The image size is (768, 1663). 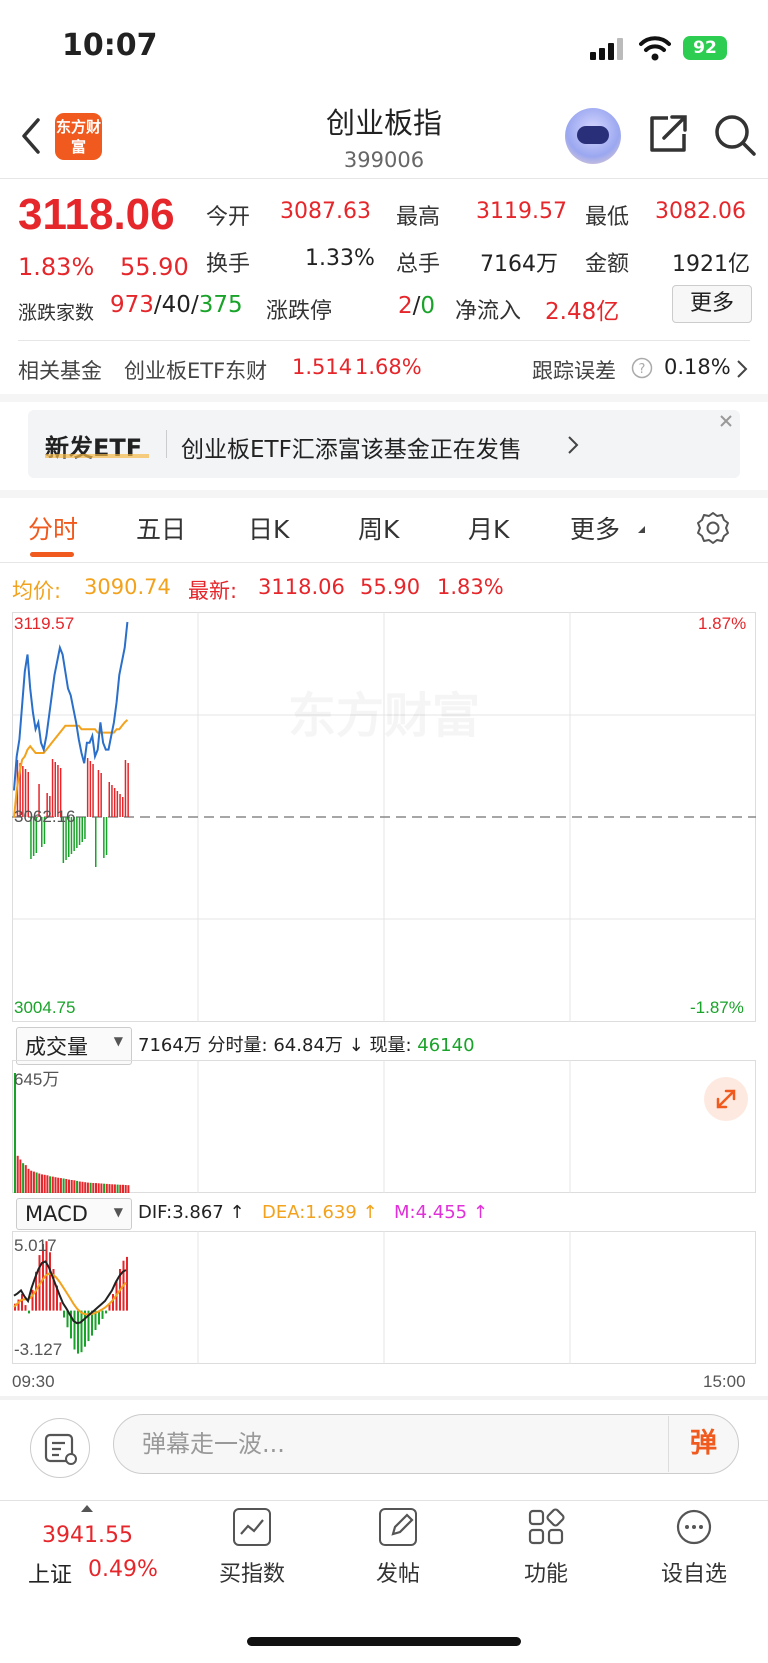 I want to click on more-dots-icon, so click(x=694, y=1527).